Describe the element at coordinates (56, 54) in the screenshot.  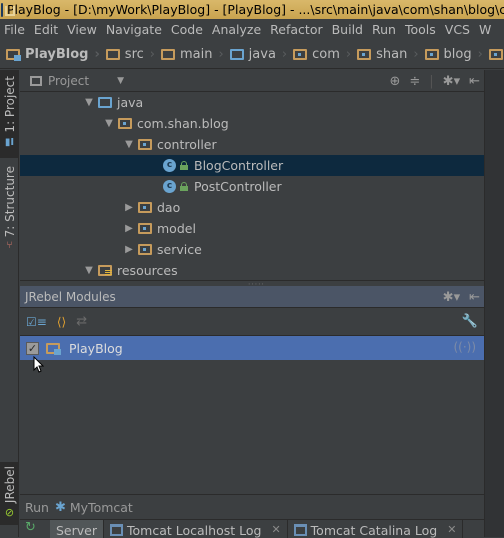
I see `breadcrumb-item-playblog: PlayBlog ›` at that location.